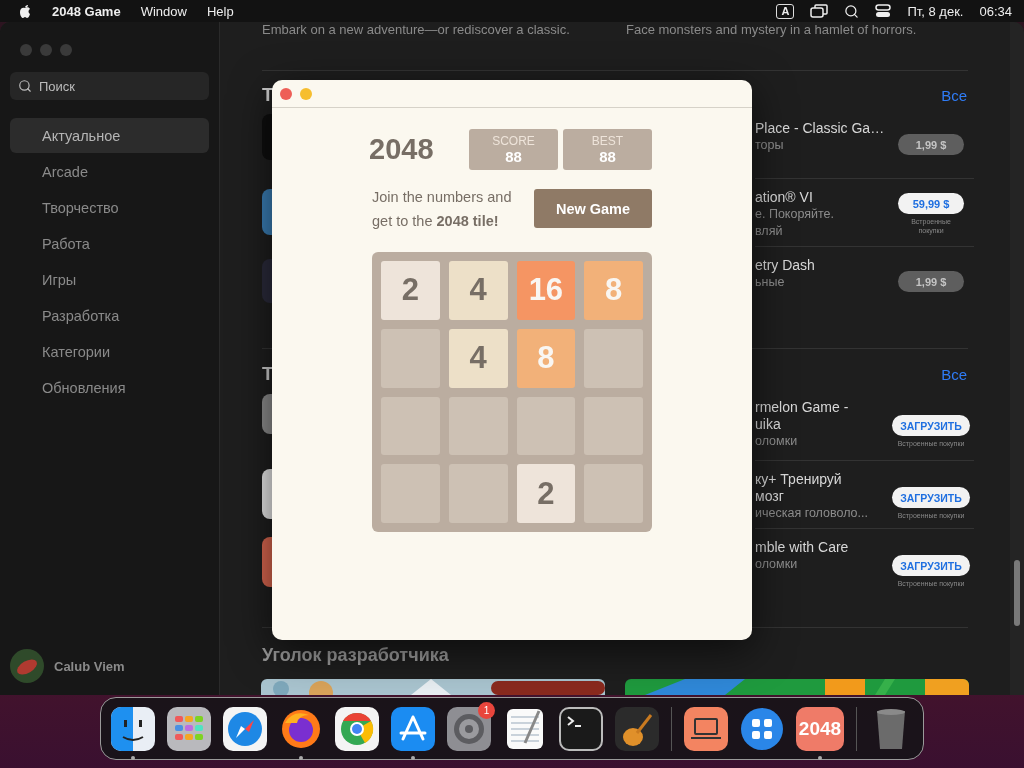  What do you see at coordinates (802, 407) in the screenshot?
I see `app-title: rmelon Game -` at bounding box center [802, 407].